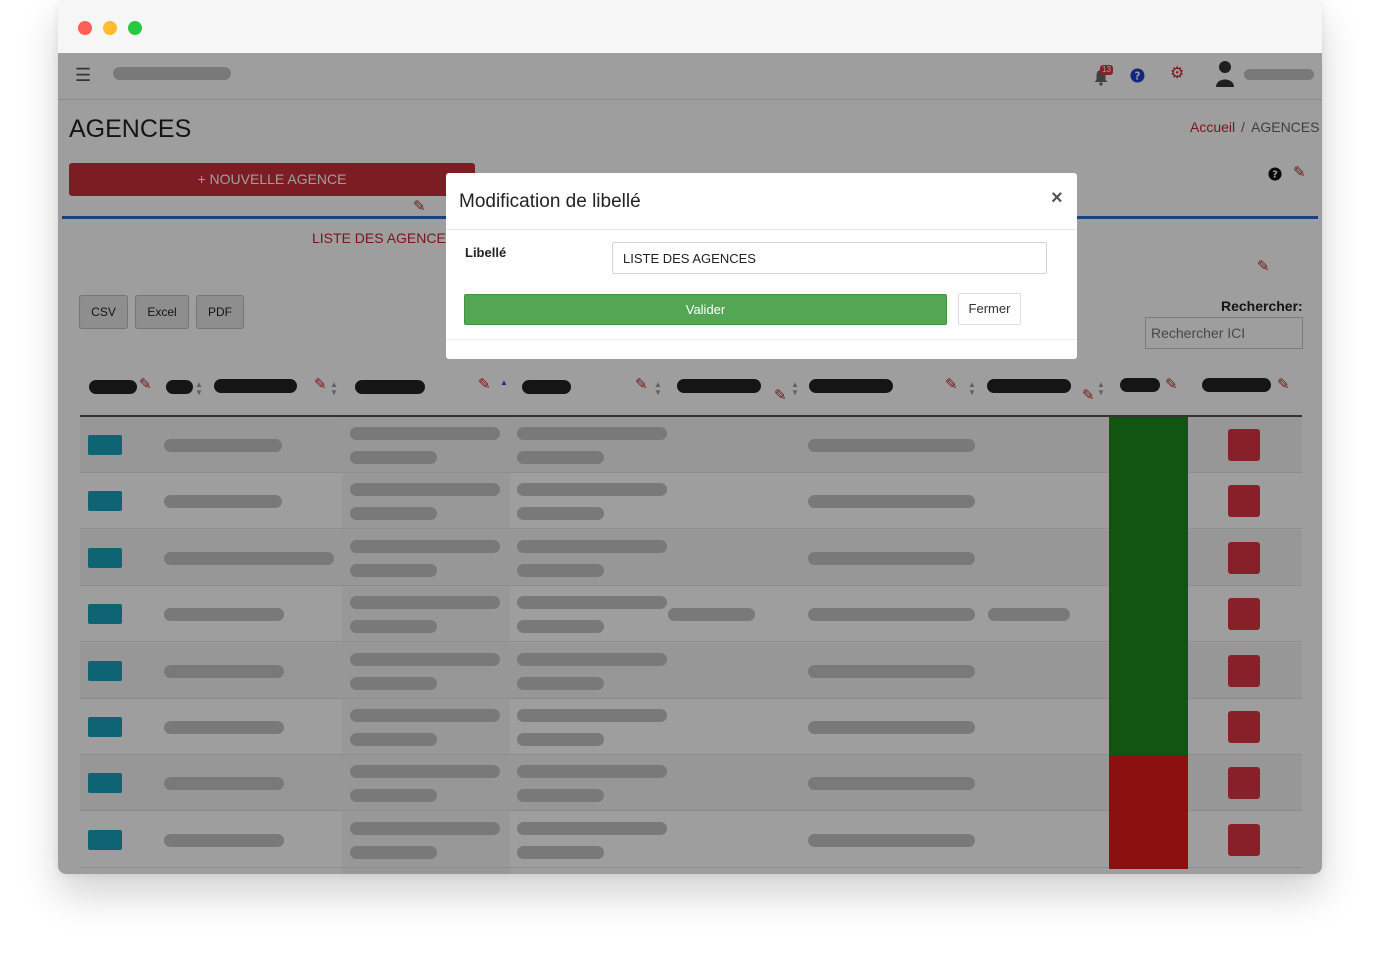 Image resolution: width=1380 pixels, height=954 pixels. What do you see at coordinates (705, 309) in the screenshot?
I see `validate-button: Valider` at bounding box center [705, 309].